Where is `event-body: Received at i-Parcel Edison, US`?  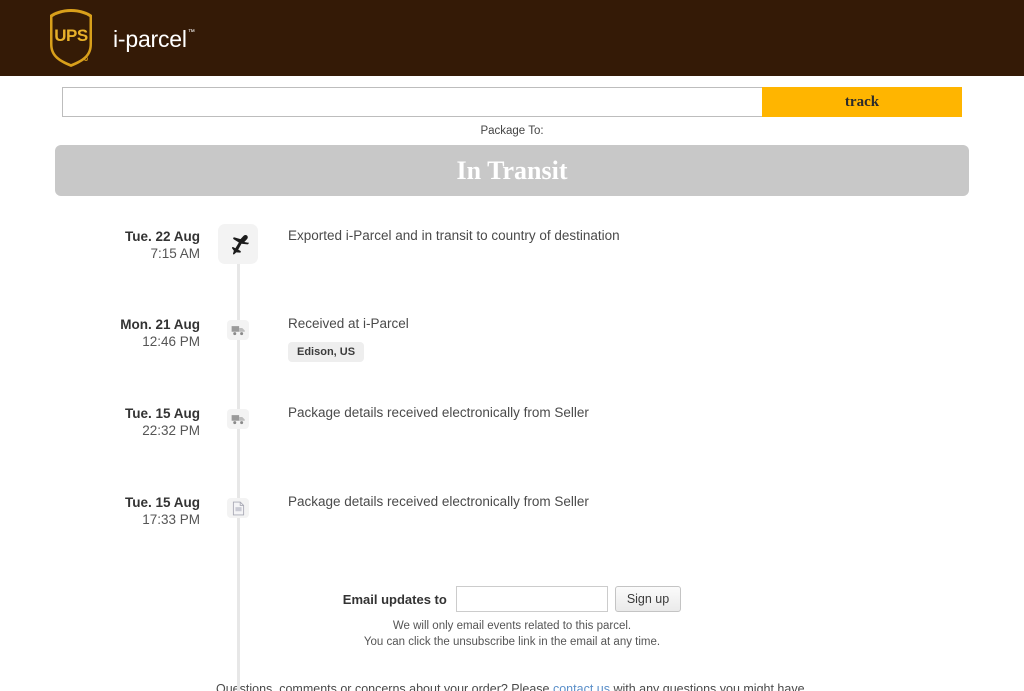 event-body: Received at i-Parcel Edison, US is located at coordinates (645, 335).